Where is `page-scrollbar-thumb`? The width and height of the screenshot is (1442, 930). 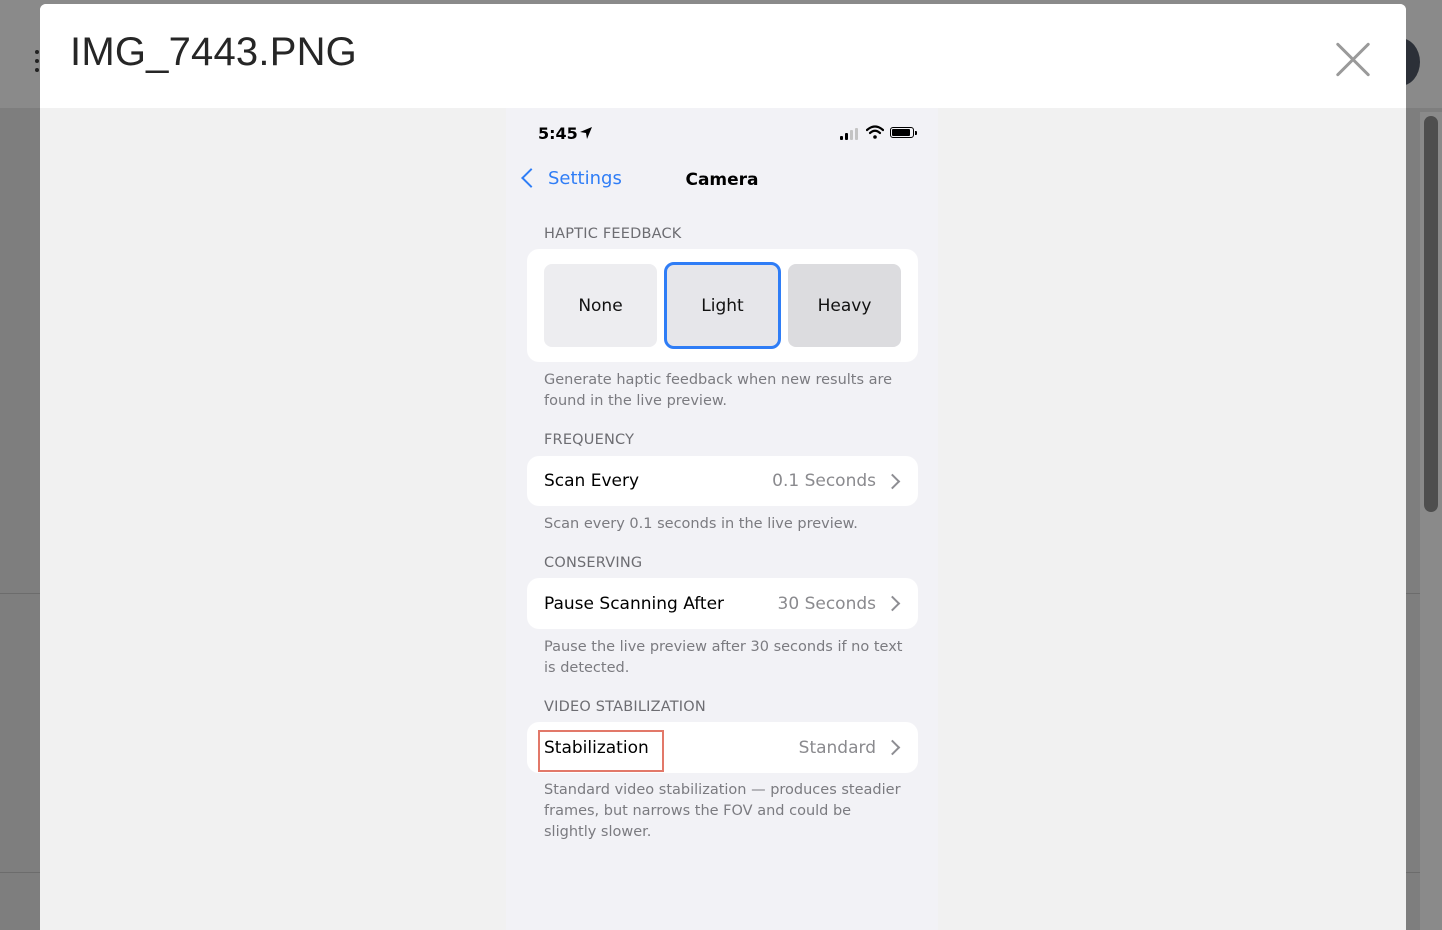
page-scrollbar-thumb is located at coordinates (1431, 314).